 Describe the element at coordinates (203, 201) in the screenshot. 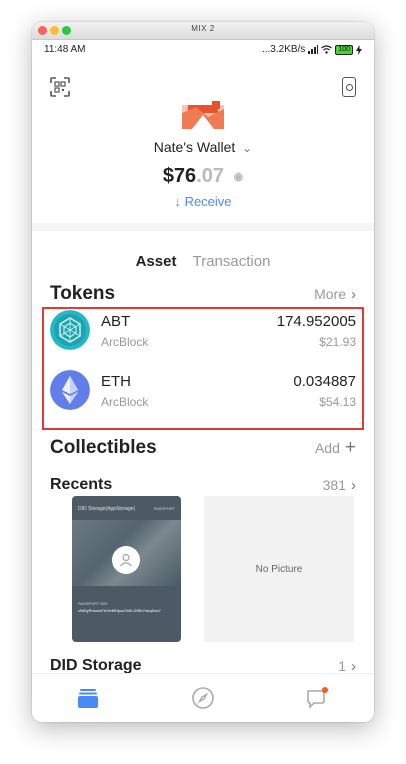

I see `receive-button: ↓ Receive` at that location.